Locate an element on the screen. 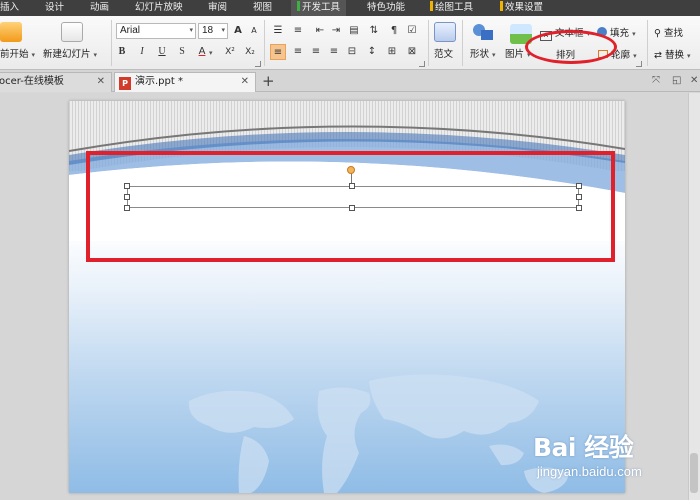 The image size is (700, 500). find-icon: ⚲ is located at coordinates (657, 33).